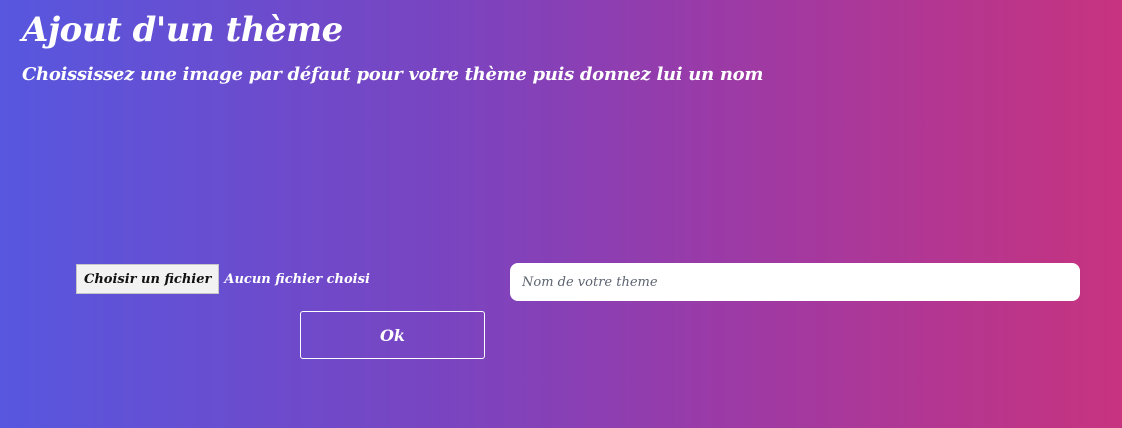  What do you see at coordinates (182, 30) in the screenshot?
I see `page-title: Ajout d'un thème` at bounding box center [182, 30].